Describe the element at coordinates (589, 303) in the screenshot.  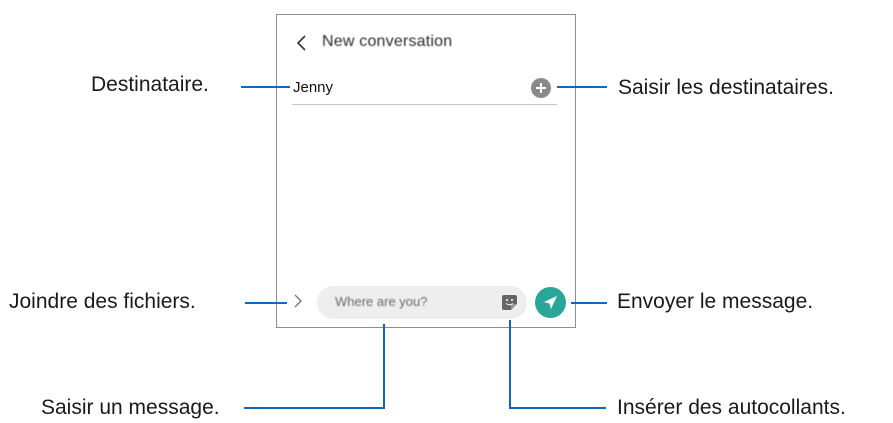
I see `callout-line-send` at that location.